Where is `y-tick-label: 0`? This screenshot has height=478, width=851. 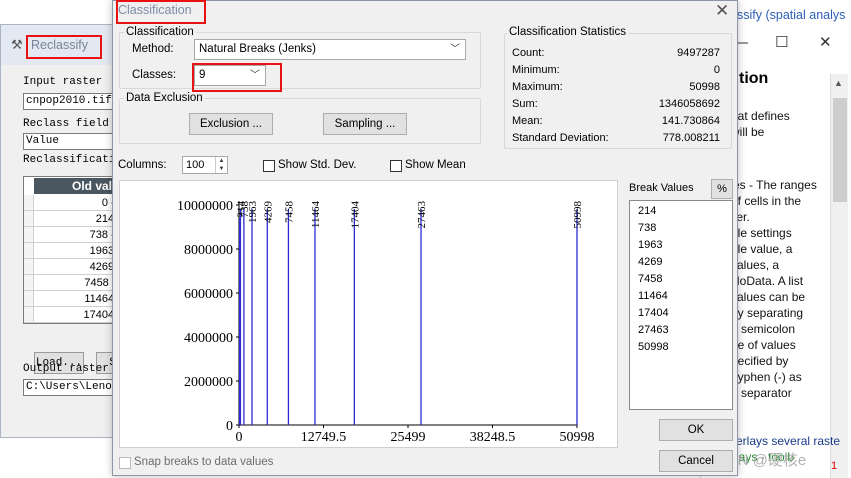
y-tick-label: 0 is located at coordinates (229, 426).